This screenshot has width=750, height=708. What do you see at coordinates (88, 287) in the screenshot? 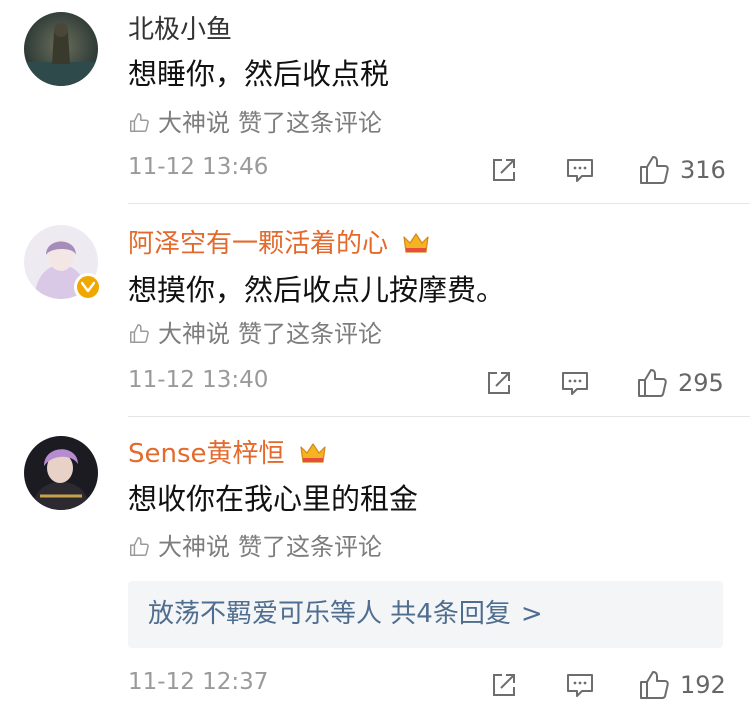
I see `verified-badge-icon` at bounding box center [88, 287].